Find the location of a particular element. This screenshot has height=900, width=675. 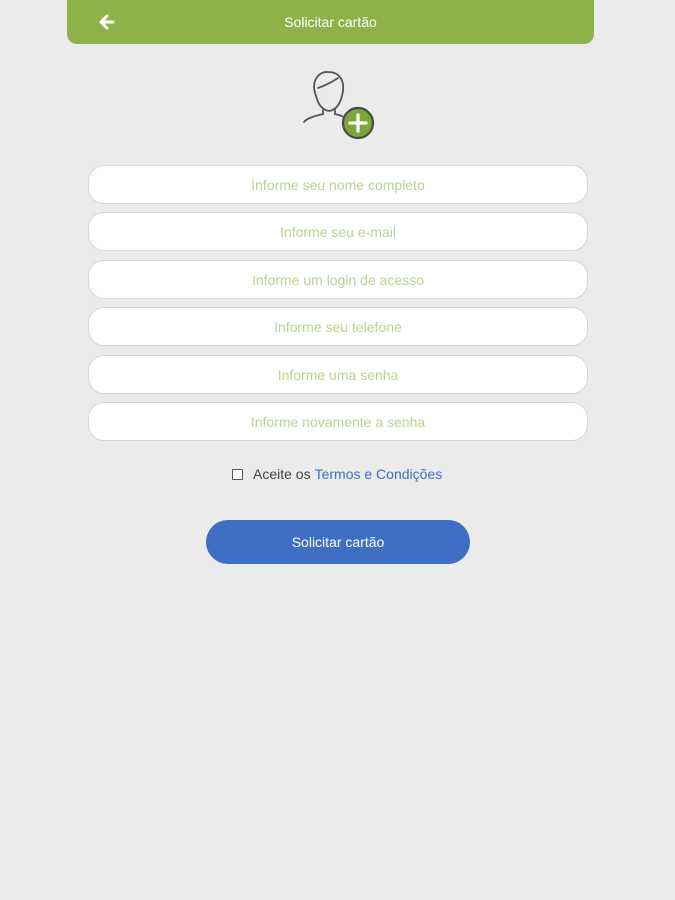

app-header: Solicitar cartão is located at coordinates (330, 22).